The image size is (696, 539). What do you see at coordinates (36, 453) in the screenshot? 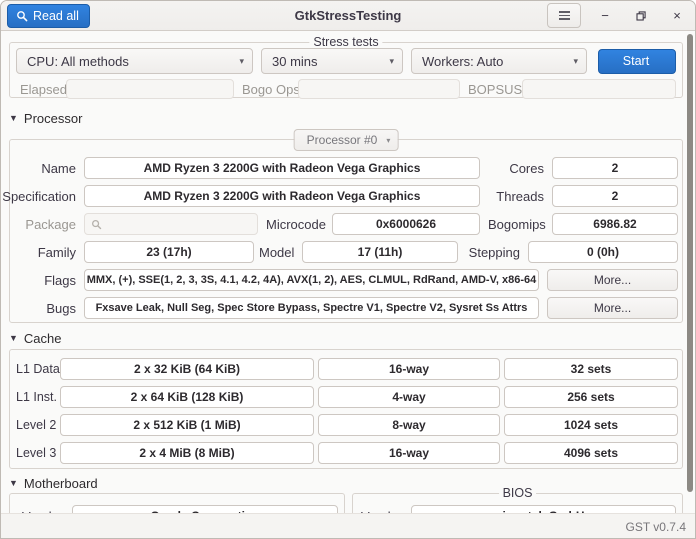
I see `cache-row-label: Level 3` at bounding box center [36, 453].